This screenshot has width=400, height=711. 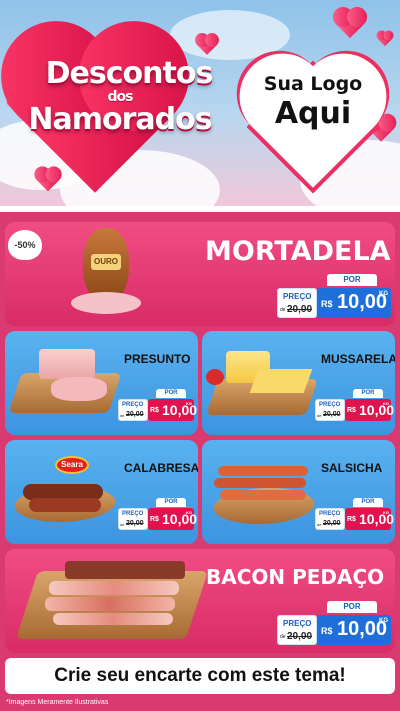 I want to click on product-card-salsicha: SALSICHA POR PREÇO de 20,00 R$ 10,00 KG, so click(x=298, y=492).